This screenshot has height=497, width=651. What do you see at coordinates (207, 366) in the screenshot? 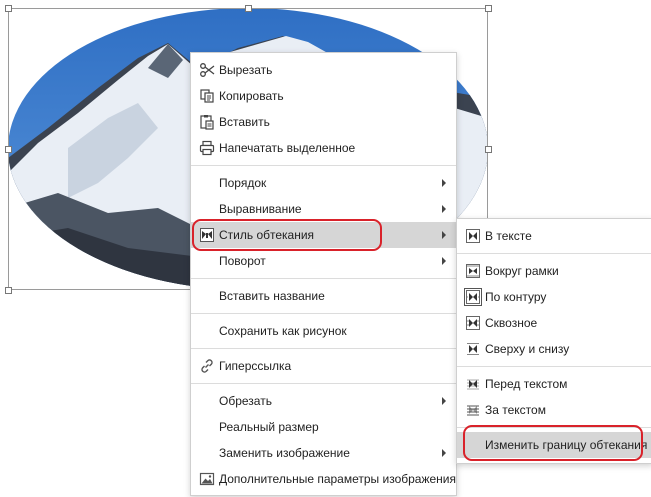
I see `link-icon` at bounding box center [207, 366].